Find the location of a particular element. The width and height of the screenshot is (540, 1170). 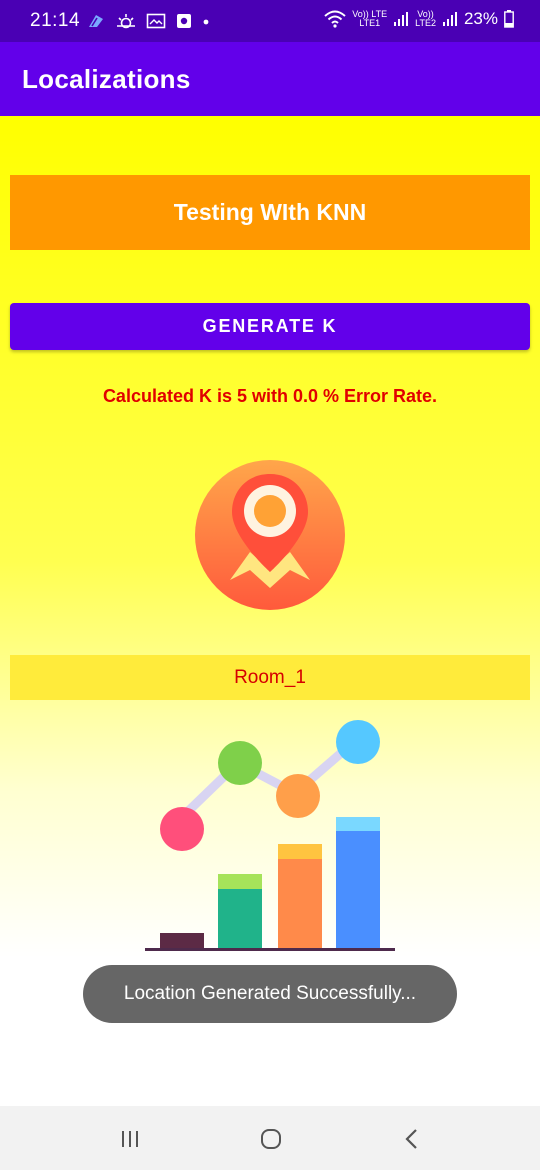

notification-icons is located at coordinates (148, 21).